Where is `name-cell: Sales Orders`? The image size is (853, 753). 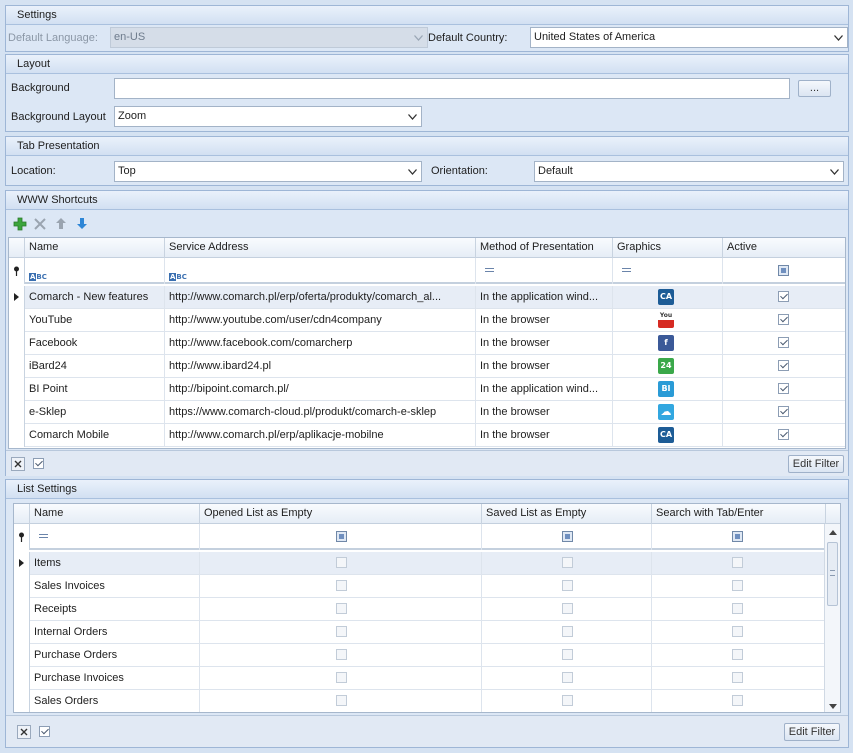
name-cell: Sales Orders is located at coordinates (115, 701).